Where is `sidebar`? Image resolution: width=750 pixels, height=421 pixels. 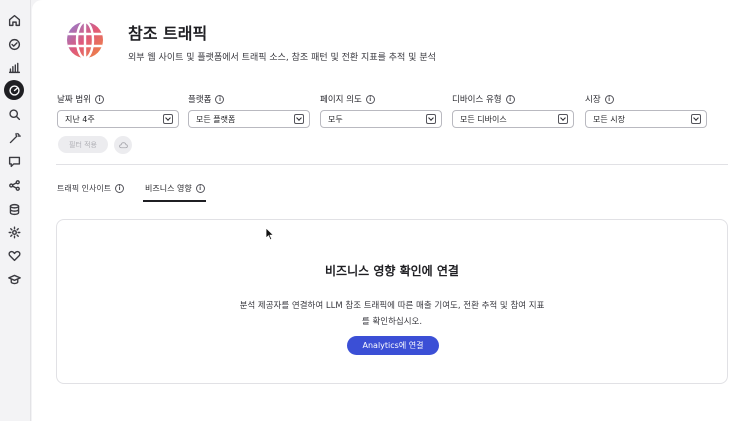
sidebar is located at coordinates (15, 210).